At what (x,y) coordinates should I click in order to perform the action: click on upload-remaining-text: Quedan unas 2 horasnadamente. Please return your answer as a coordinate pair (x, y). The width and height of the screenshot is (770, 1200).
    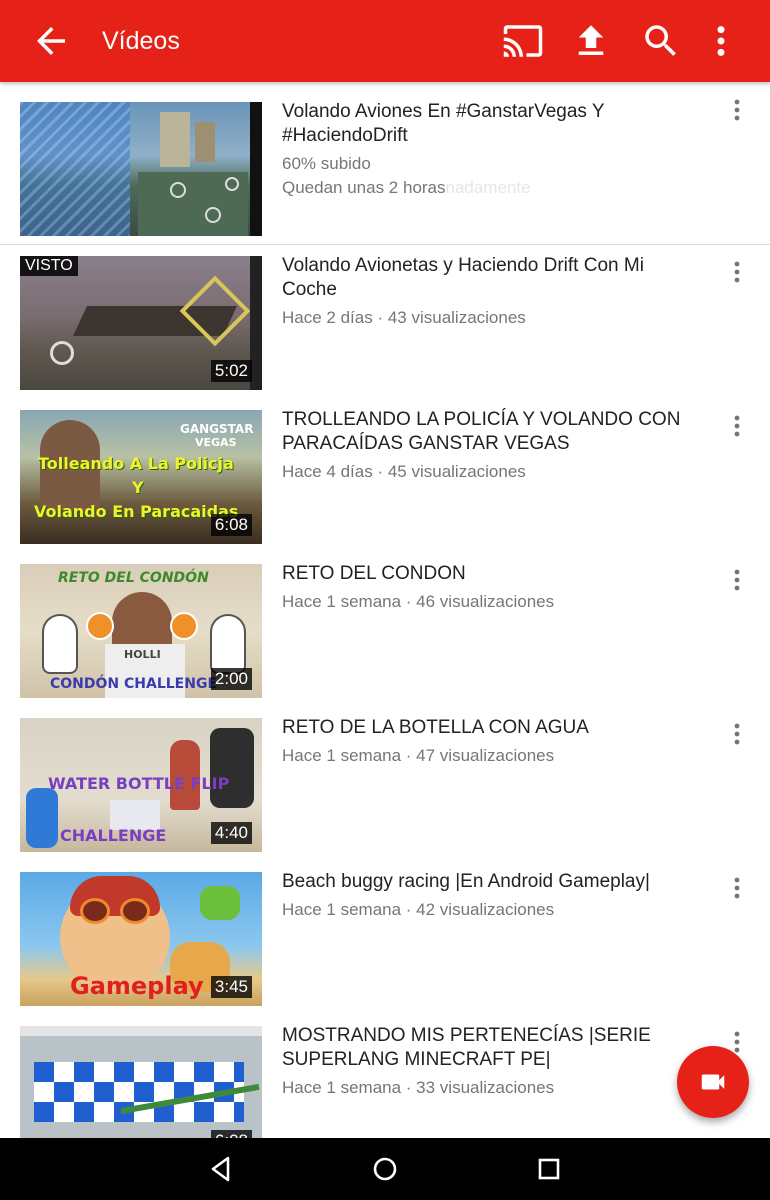
    Looking at the image, I should click on (406, 188).